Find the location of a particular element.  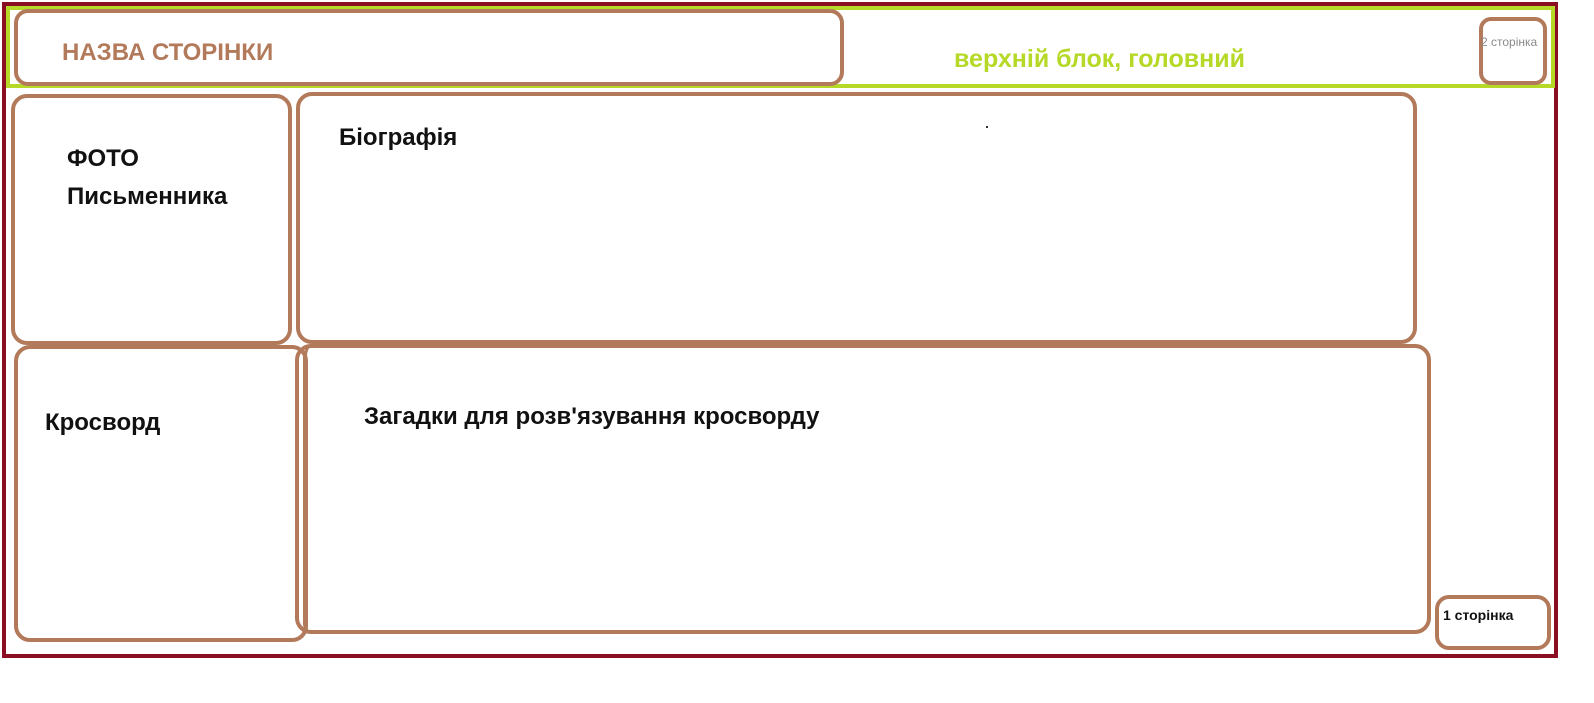

riddles-label: Загадки для розв'язування кросворду is located at coordinates (592, 416).